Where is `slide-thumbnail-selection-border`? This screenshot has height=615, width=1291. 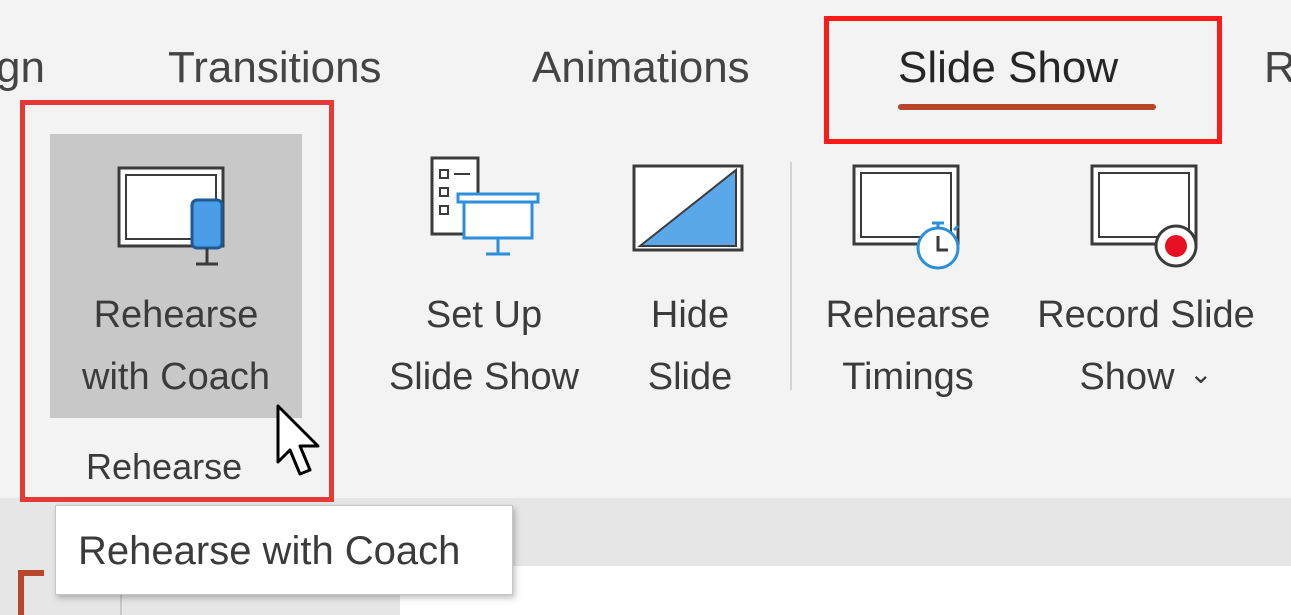
slide-thumbnail-selection-border is located at coordinates (31, 592).